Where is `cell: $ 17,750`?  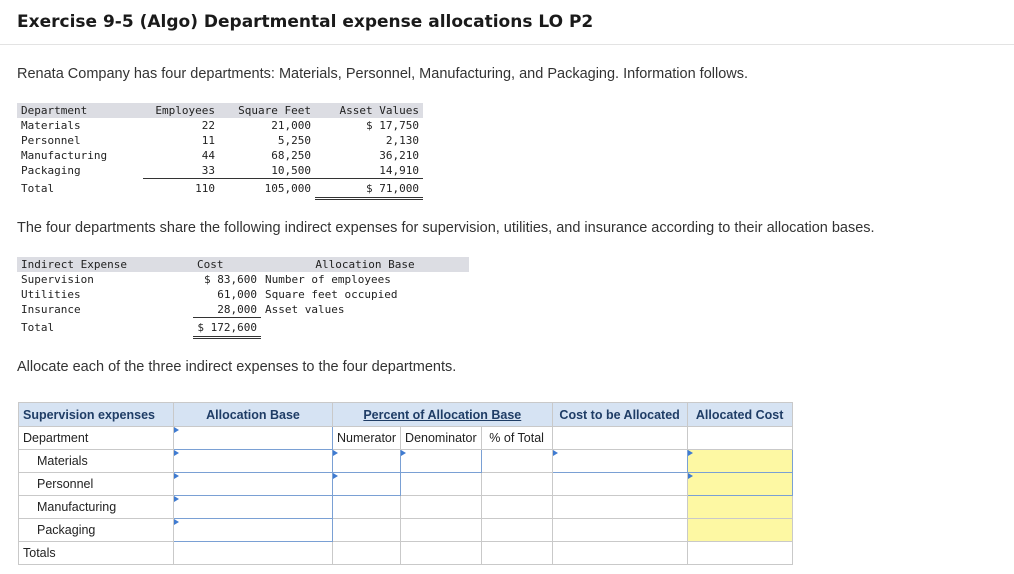
cell: $ 17,750 is located at coordinates (392, 125).